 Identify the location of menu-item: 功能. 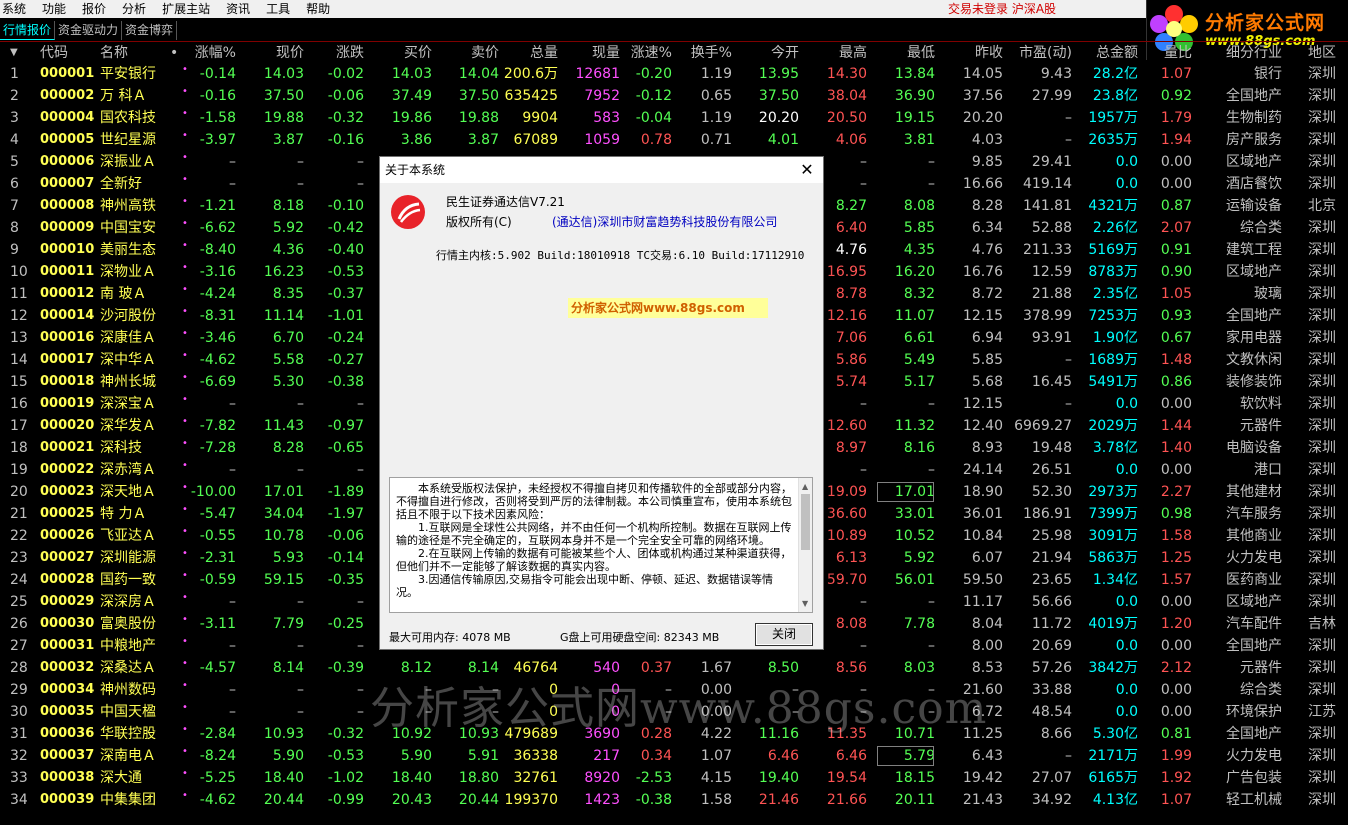
(54, 9).